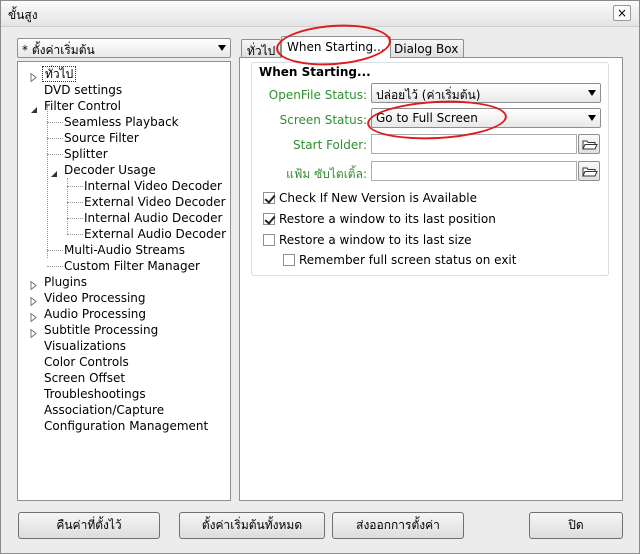  I want to click on close-window-button: ×, so click(622, 13).